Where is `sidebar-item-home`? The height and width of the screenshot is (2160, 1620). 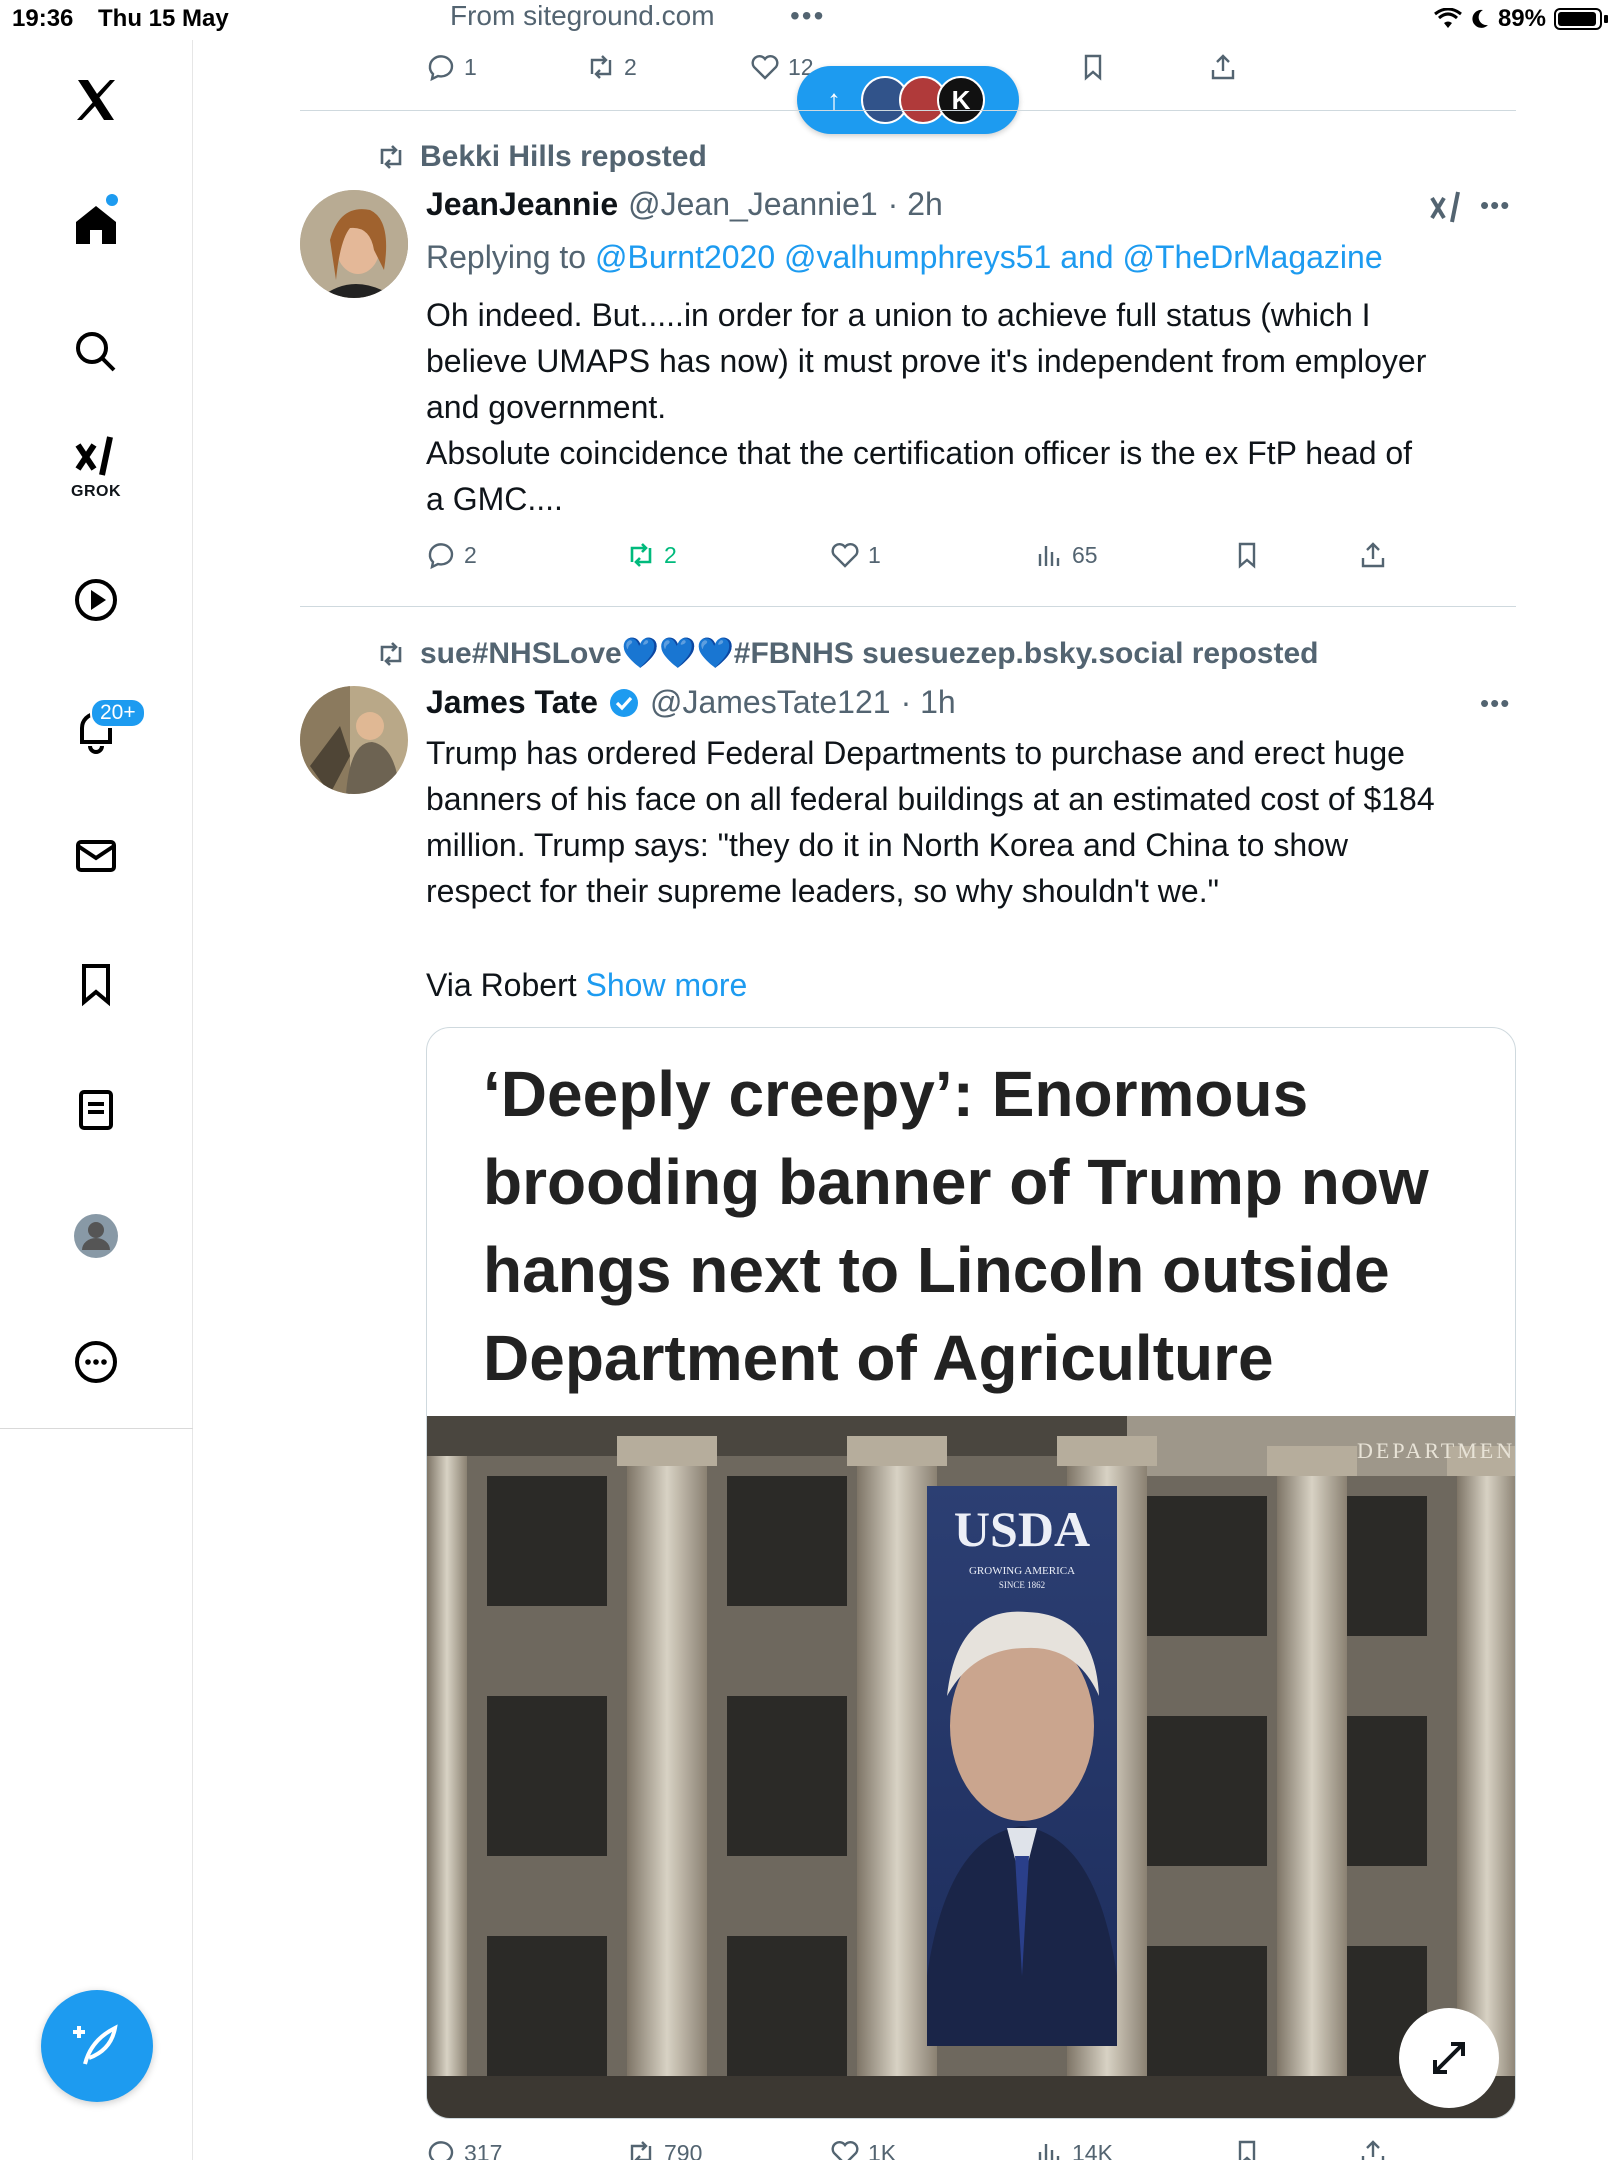 sidebar-item-home is located at coordinates (96, 224).